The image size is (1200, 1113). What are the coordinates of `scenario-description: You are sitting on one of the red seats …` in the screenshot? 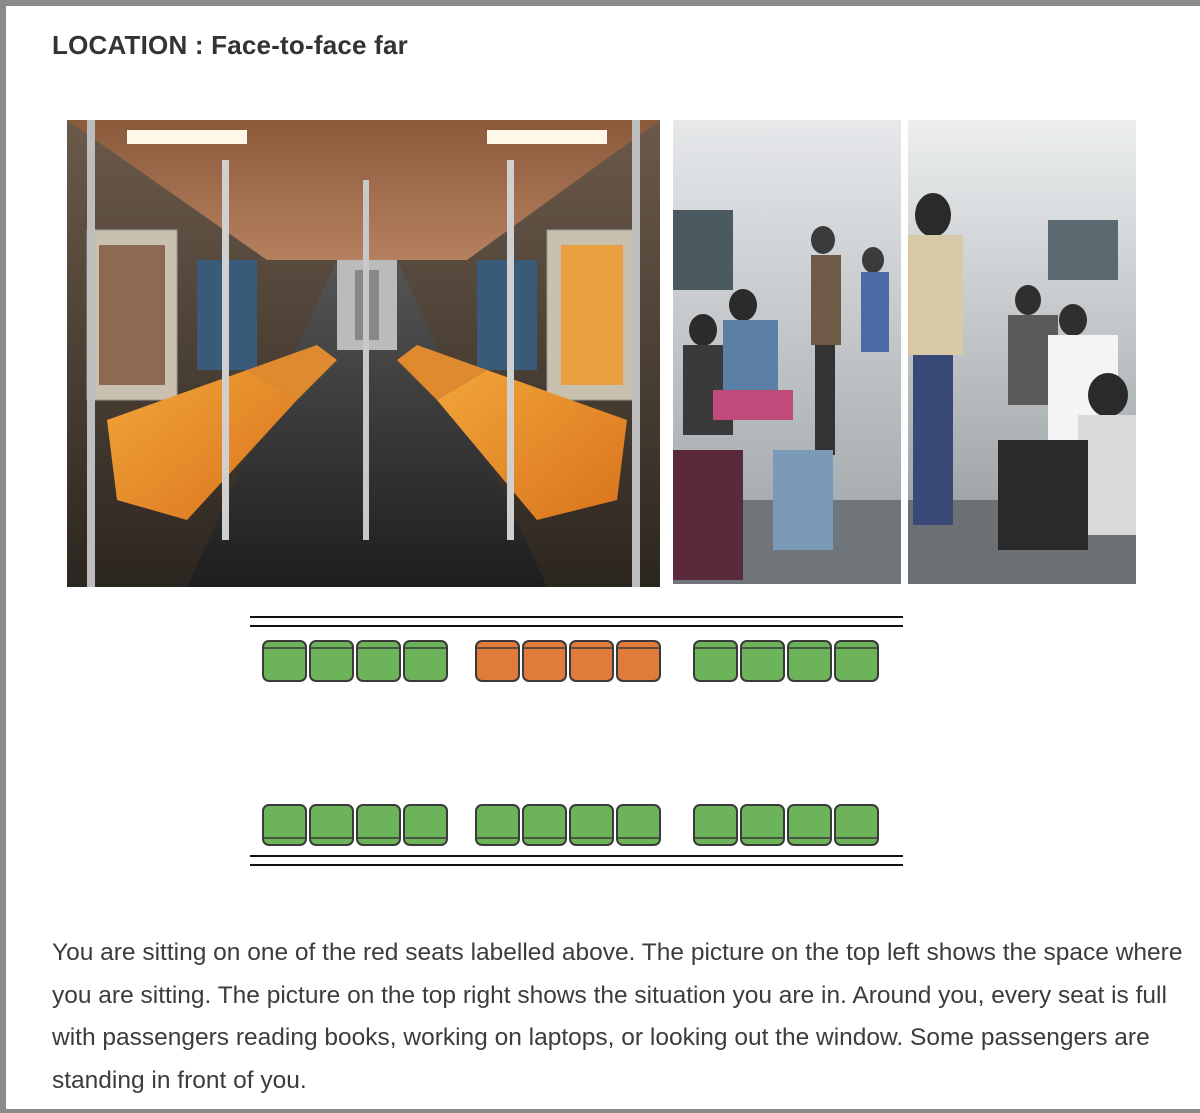 It's located at (617, 1016).